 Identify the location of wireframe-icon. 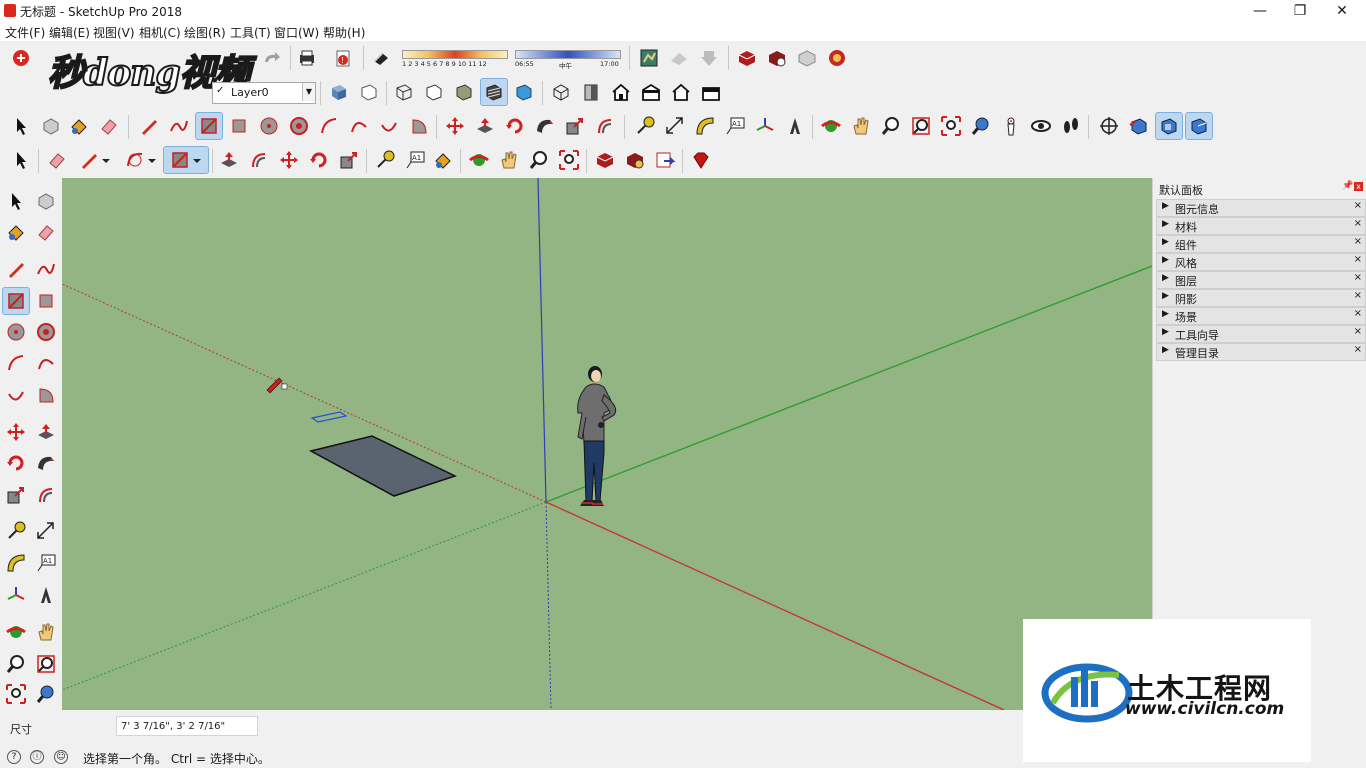
(404, 92).